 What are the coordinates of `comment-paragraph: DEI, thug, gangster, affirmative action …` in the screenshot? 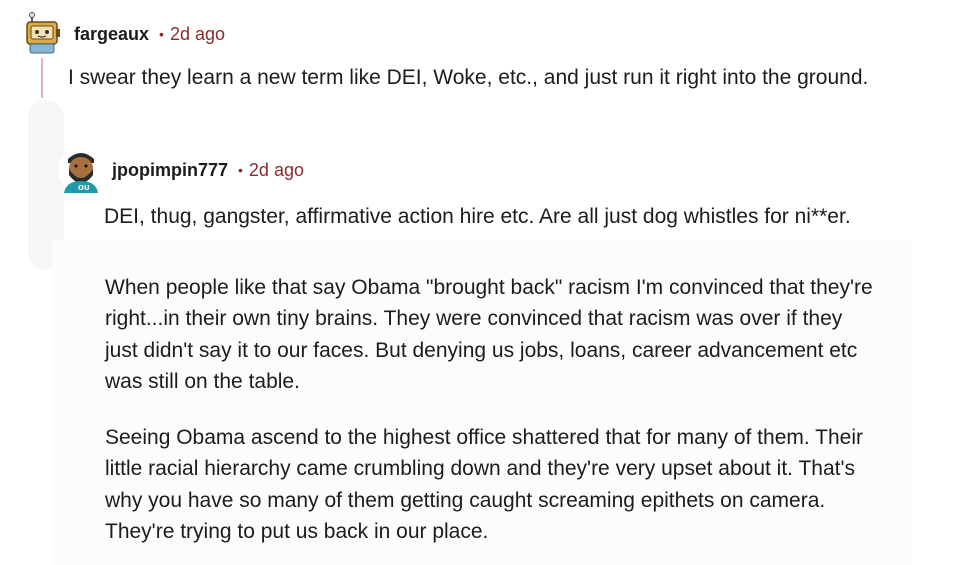 It's located at (477, 216).